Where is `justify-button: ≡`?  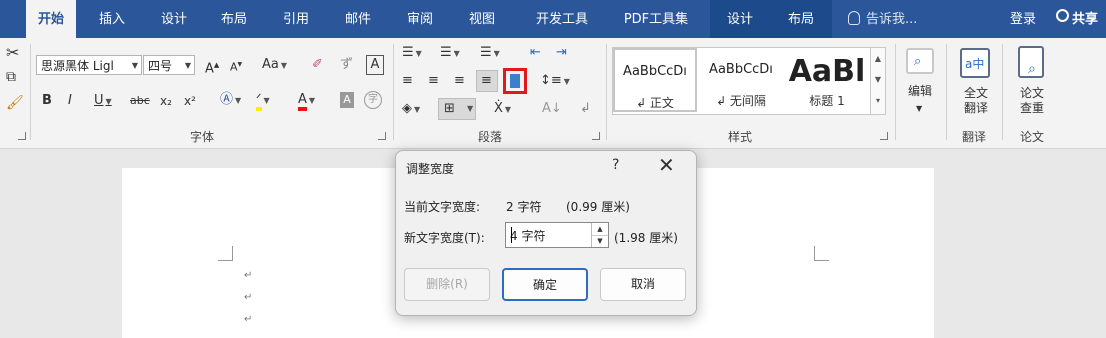
justify-button: ≡ is located at coordinates (487, 81).